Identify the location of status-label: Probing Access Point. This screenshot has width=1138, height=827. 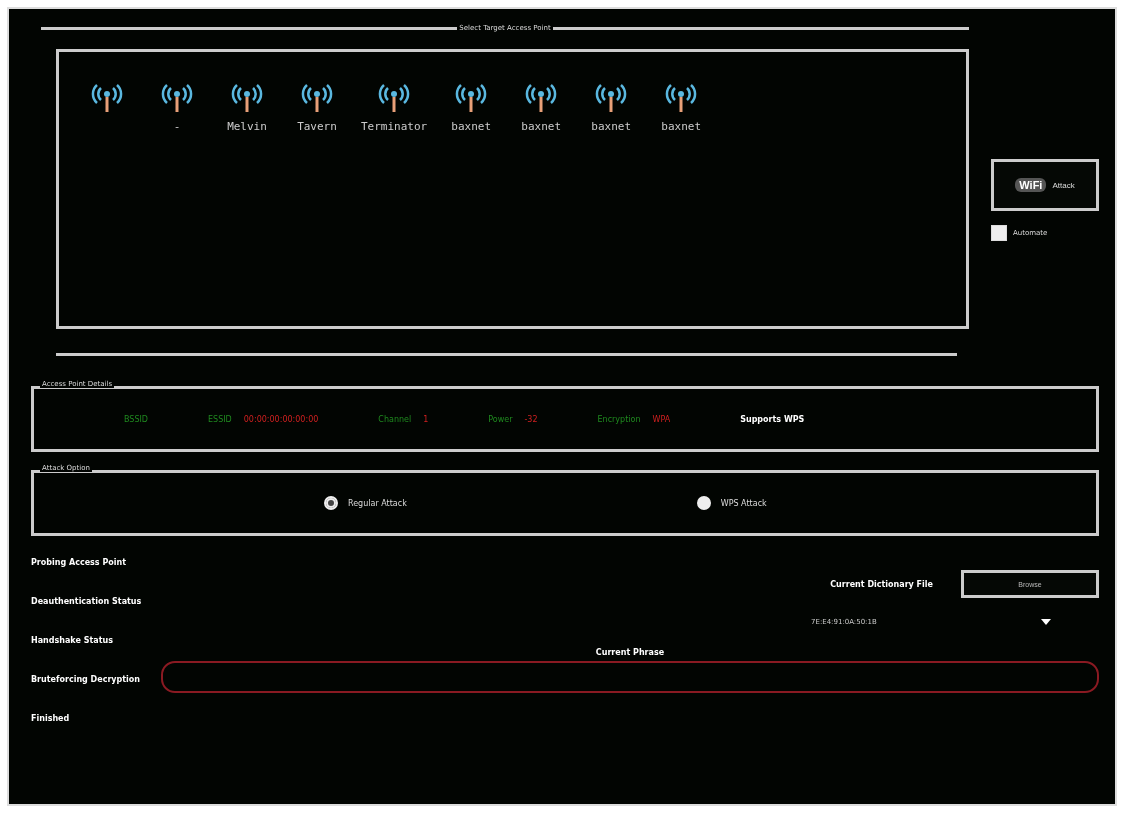
(79, 562).